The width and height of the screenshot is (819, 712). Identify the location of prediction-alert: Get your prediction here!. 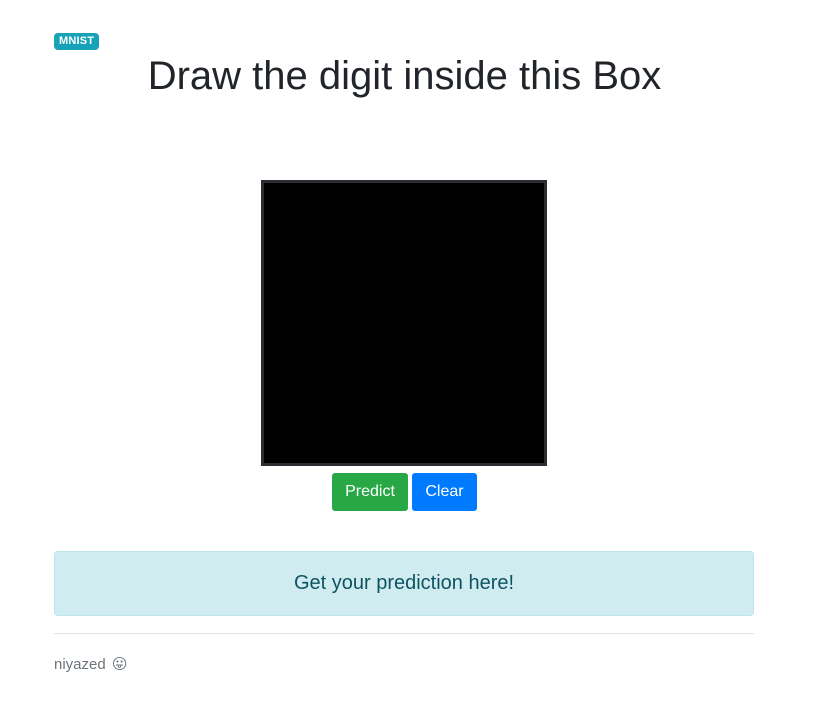
(404, 583).